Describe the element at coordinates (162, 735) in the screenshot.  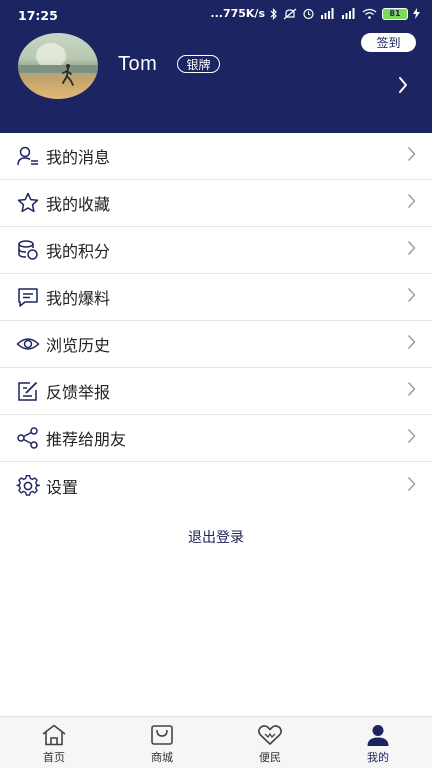
I see `shopping-bag-icon` at that location.